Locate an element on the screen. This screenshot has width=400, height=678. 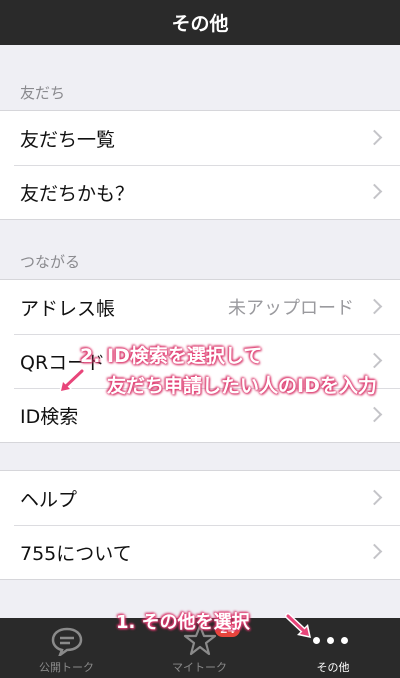
more-dots-icon is located at coordinates (330, 640).